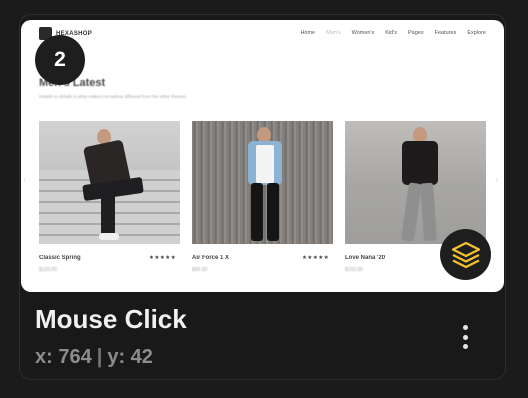  Describe the element at coordinates (25, 180) in the screenshot. I see `carousel-prev-icon: ‹` at that location.